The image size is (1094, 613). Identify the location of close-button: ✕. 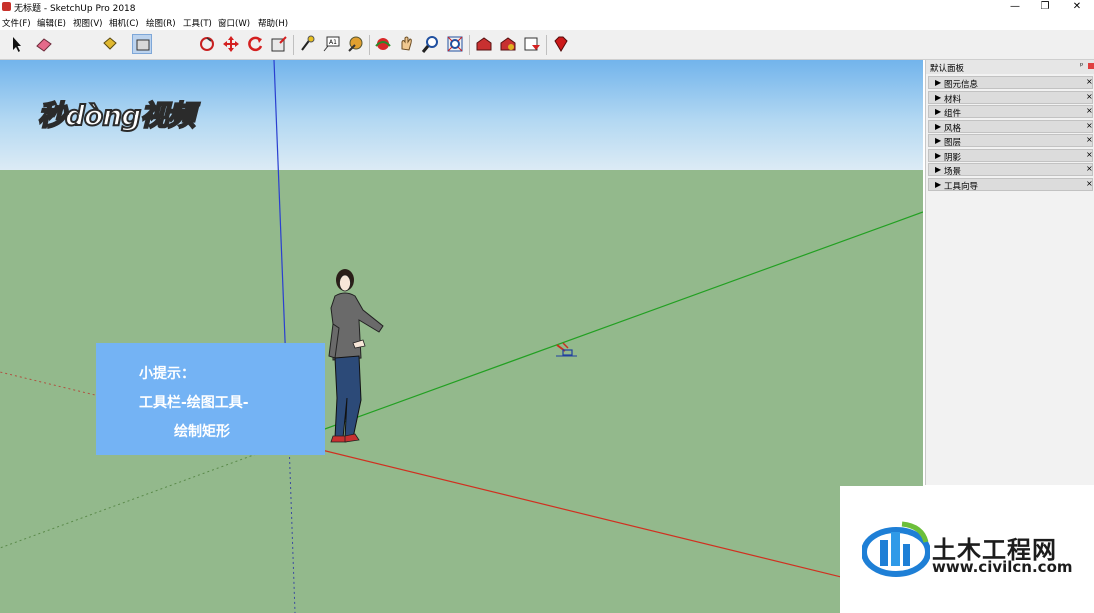
(1077, 7).